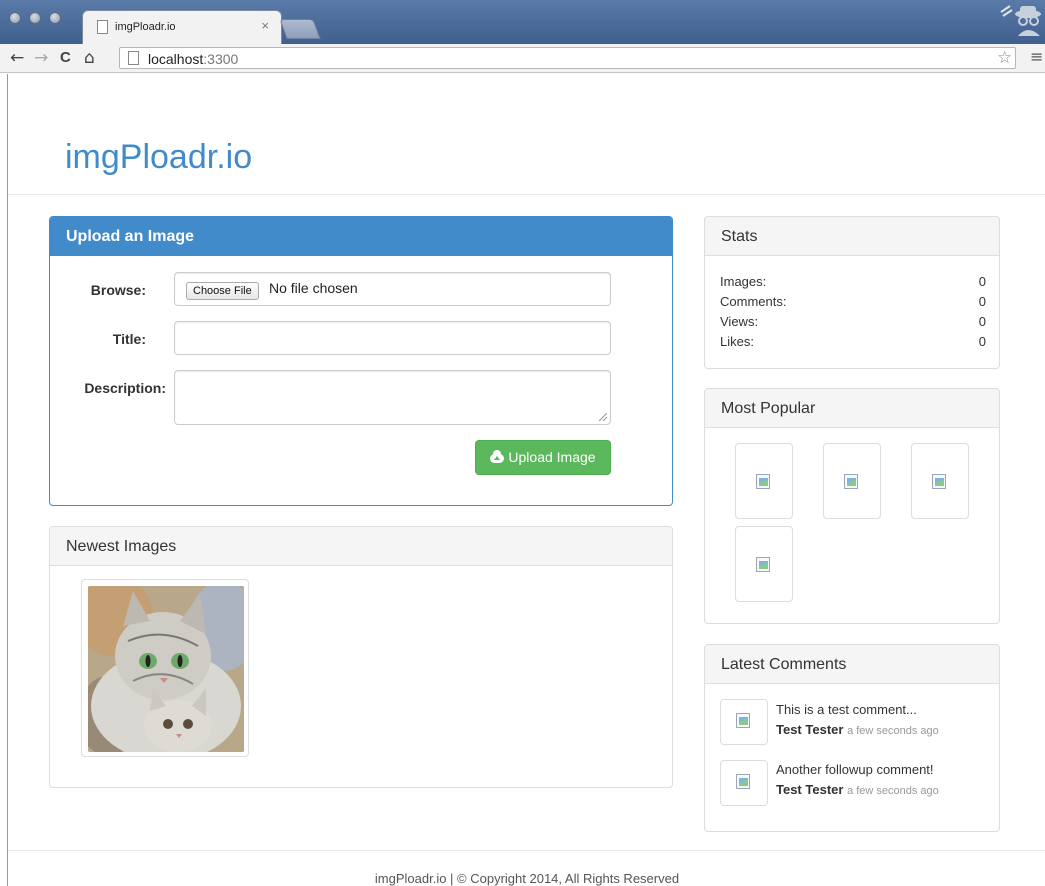 Image resolution: width=1045 pixels, height=886 pixels. What do you see at coordinates (392, 338) in the screenshot?
I see `title-input` at bounding box center [392, 338].